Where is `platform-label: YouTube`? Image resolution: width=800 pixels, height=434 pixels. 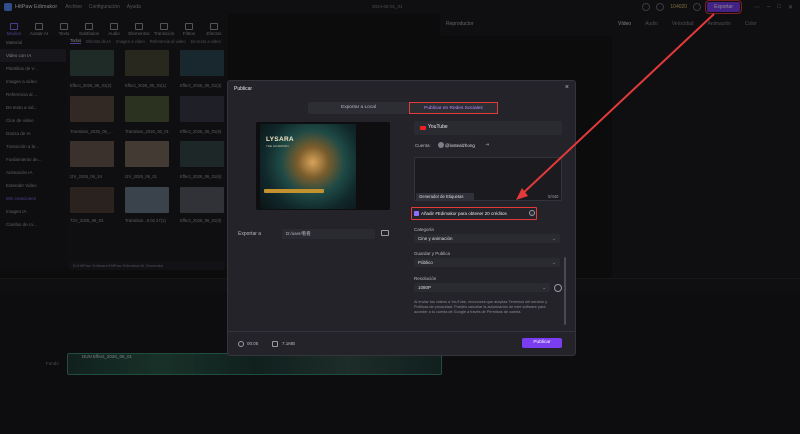
platform-label: YouTube is located at coordinates (438, 127).